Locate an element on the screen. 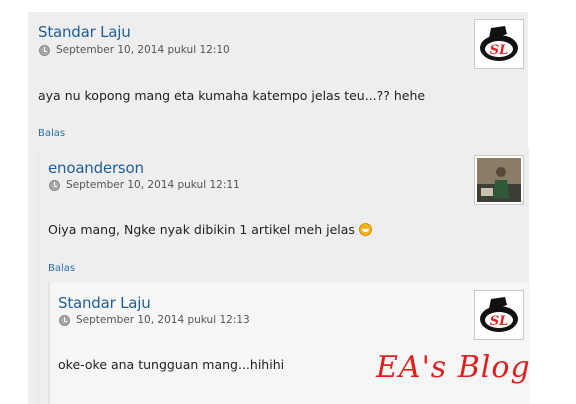 This screenshot has height=404, width=576. comment-meta: September 10, 2014 pukul 12:10 is located at coordinates (134, 50).